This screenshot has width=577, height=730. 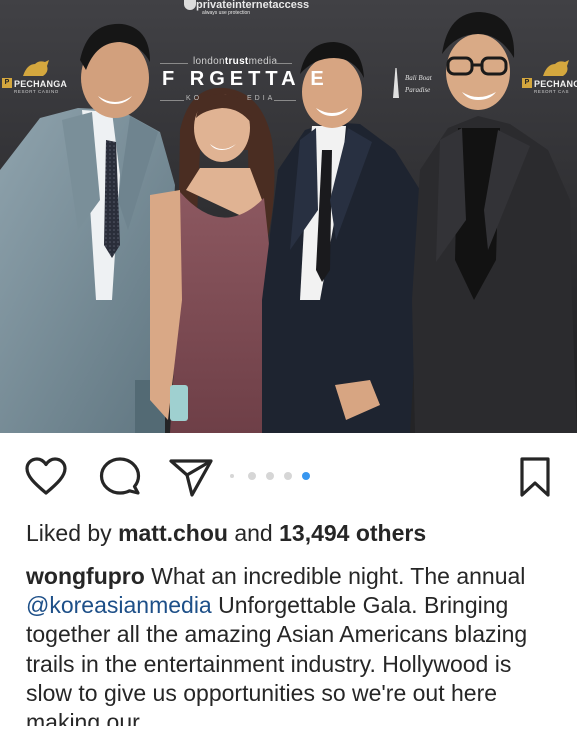 I want to click on media-logo-prefix: london, so click(x=209, y=61).